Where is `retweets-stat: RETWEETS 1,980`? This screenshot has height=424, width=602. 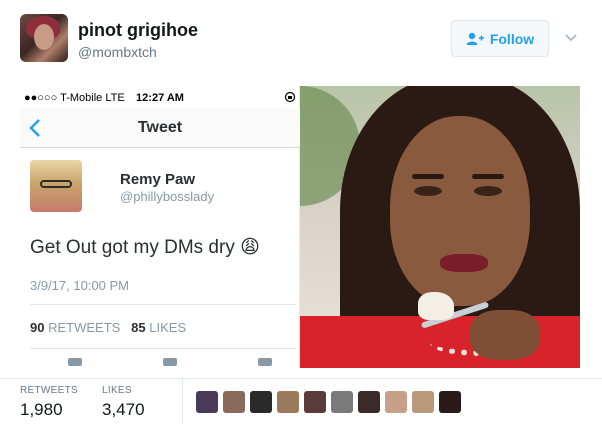 retweets-stat: RETWEETS 1,980 is located at coordinates (49, 402).